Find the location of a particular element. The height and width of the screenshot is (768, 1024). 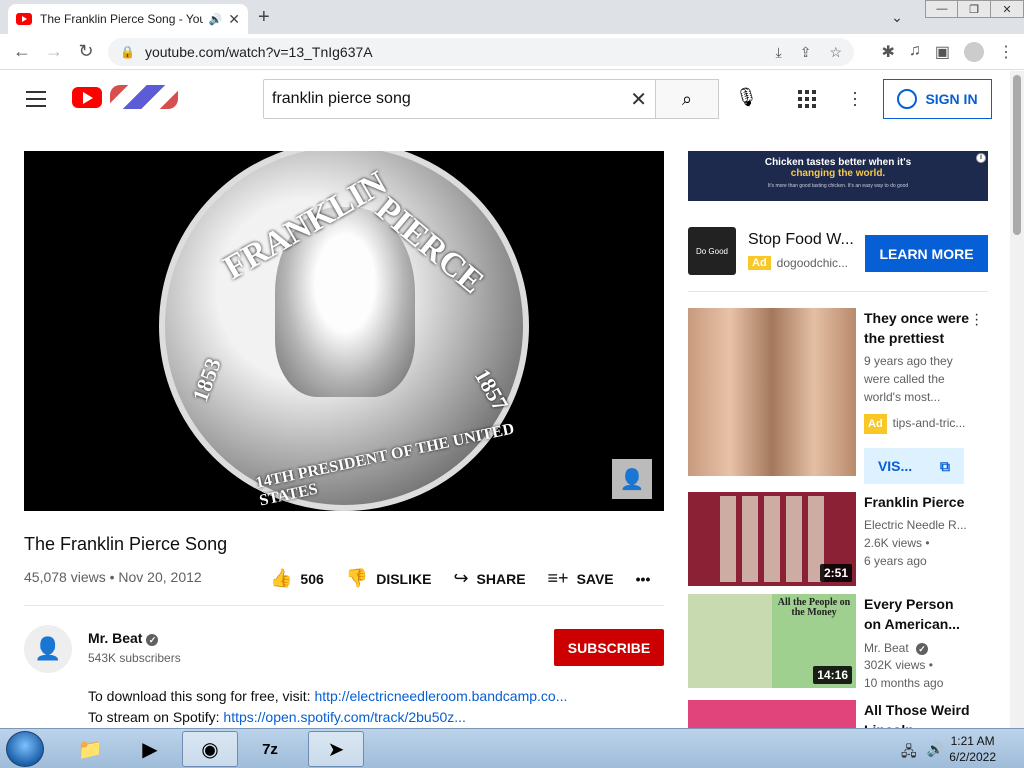

share-button: ↪ SHARE is located at coordinates (489, 578).